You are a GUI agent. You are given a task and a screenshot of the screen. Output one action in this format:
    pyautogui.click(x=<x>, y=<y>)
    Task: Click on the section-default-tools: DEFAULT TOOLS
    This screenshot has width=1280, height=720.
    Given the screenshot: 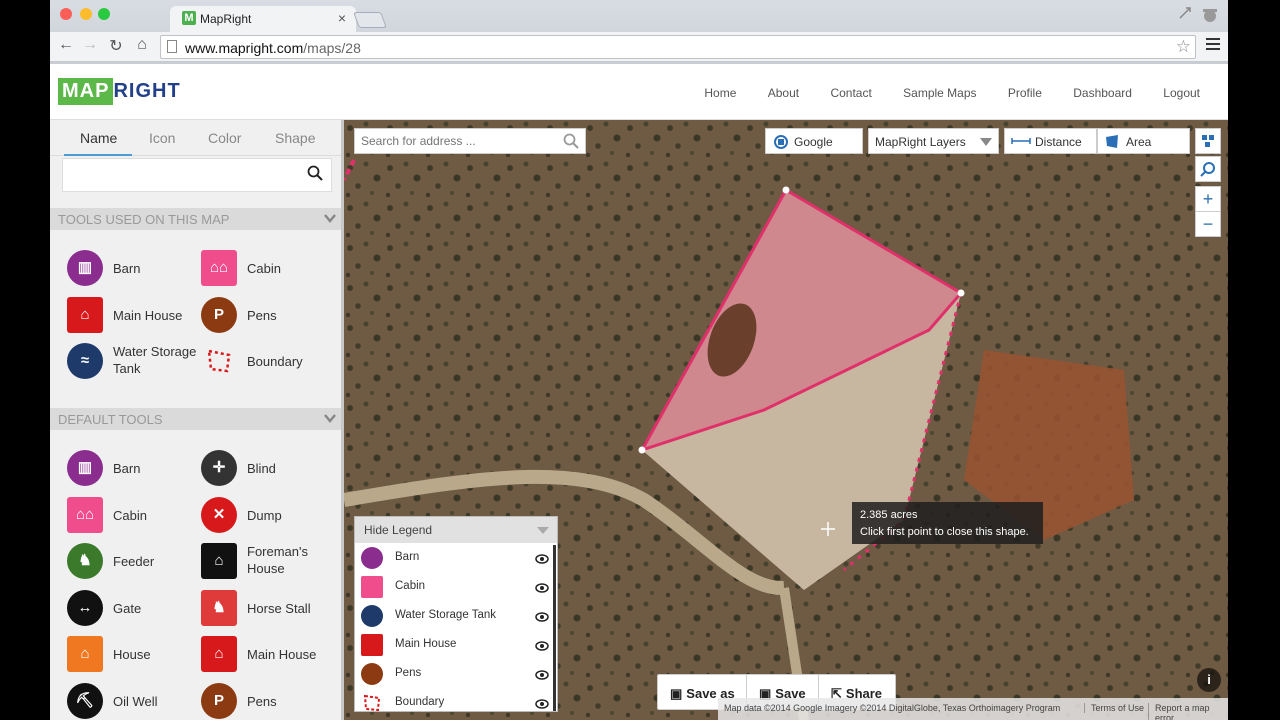 What is the action you would take?
    pyautogui.click(x=195, y=419)
    